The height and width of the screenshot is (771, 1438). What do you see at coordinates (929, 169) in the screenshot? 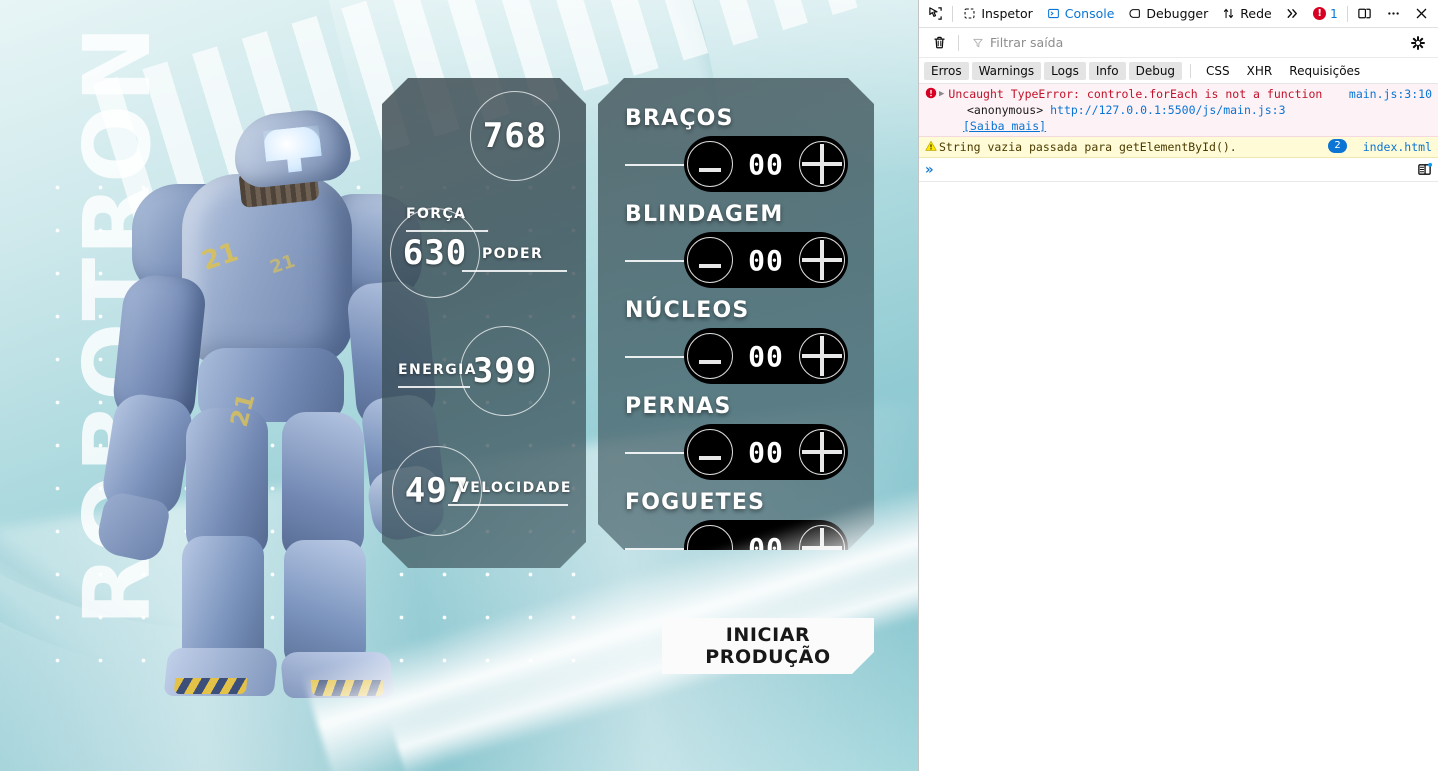
I see `chevron-double-right-icon: »` at bounding box center [929, 169].